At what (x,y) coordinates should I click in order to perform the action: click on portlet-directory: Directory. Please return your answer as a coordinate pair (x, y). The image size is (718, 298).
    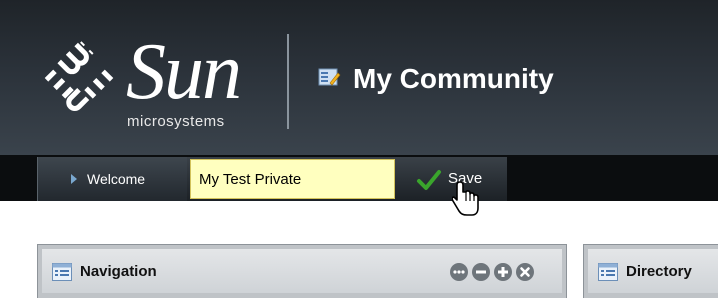
    Looking at the image, I should click on (650, 271).